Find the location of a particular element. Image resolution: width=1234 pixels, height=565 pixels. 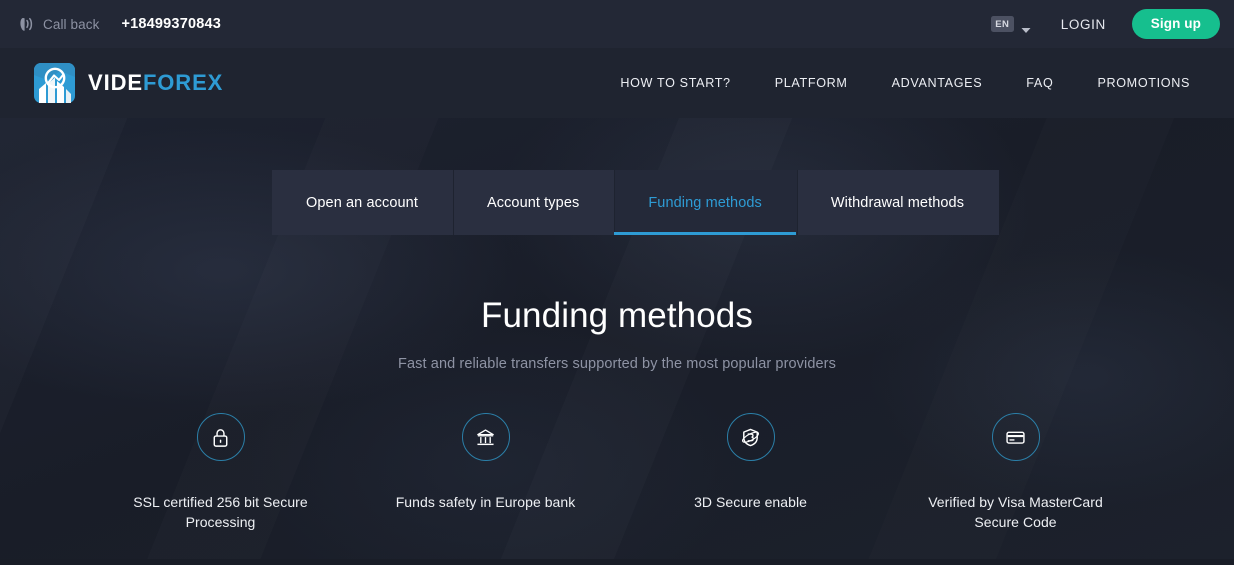

feature-label: Funds safety in Europe bank is located at coordinates (485, 502).